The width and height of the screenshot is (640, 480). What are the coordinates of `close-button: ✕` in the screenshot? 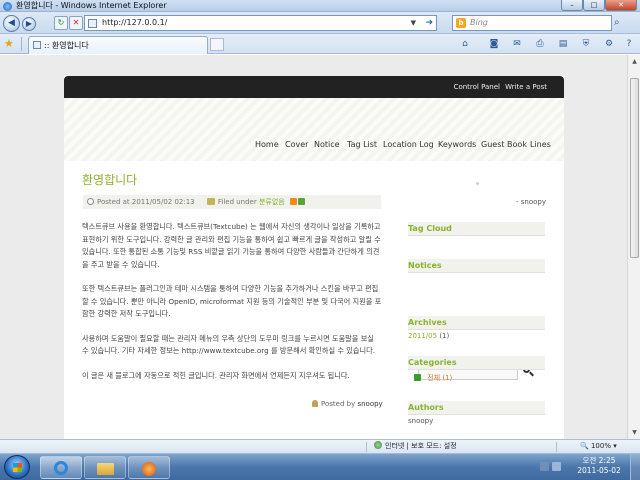 It's located at (621, 5).